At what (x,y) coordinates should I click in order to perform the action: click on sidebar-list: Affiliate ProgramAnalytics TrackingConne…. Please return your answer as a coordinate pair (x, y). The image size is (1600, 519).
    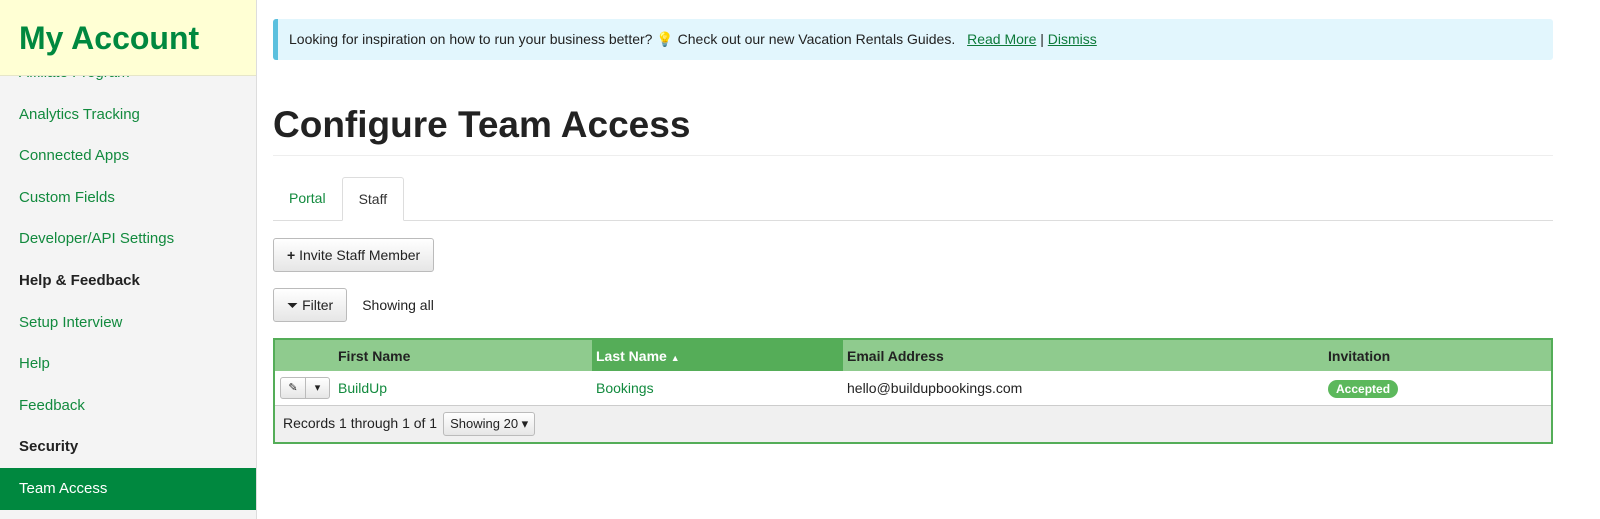
    Looking at the image, I should click on (128, 281).